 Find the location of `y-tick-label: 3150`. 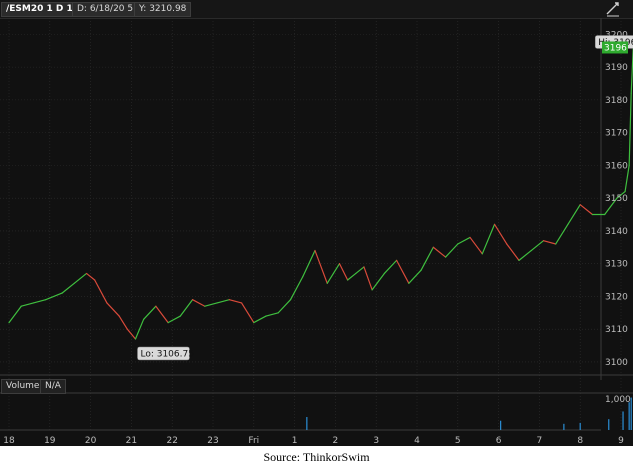

y-tick-label: 3150 is located at coordinates (616, 199).